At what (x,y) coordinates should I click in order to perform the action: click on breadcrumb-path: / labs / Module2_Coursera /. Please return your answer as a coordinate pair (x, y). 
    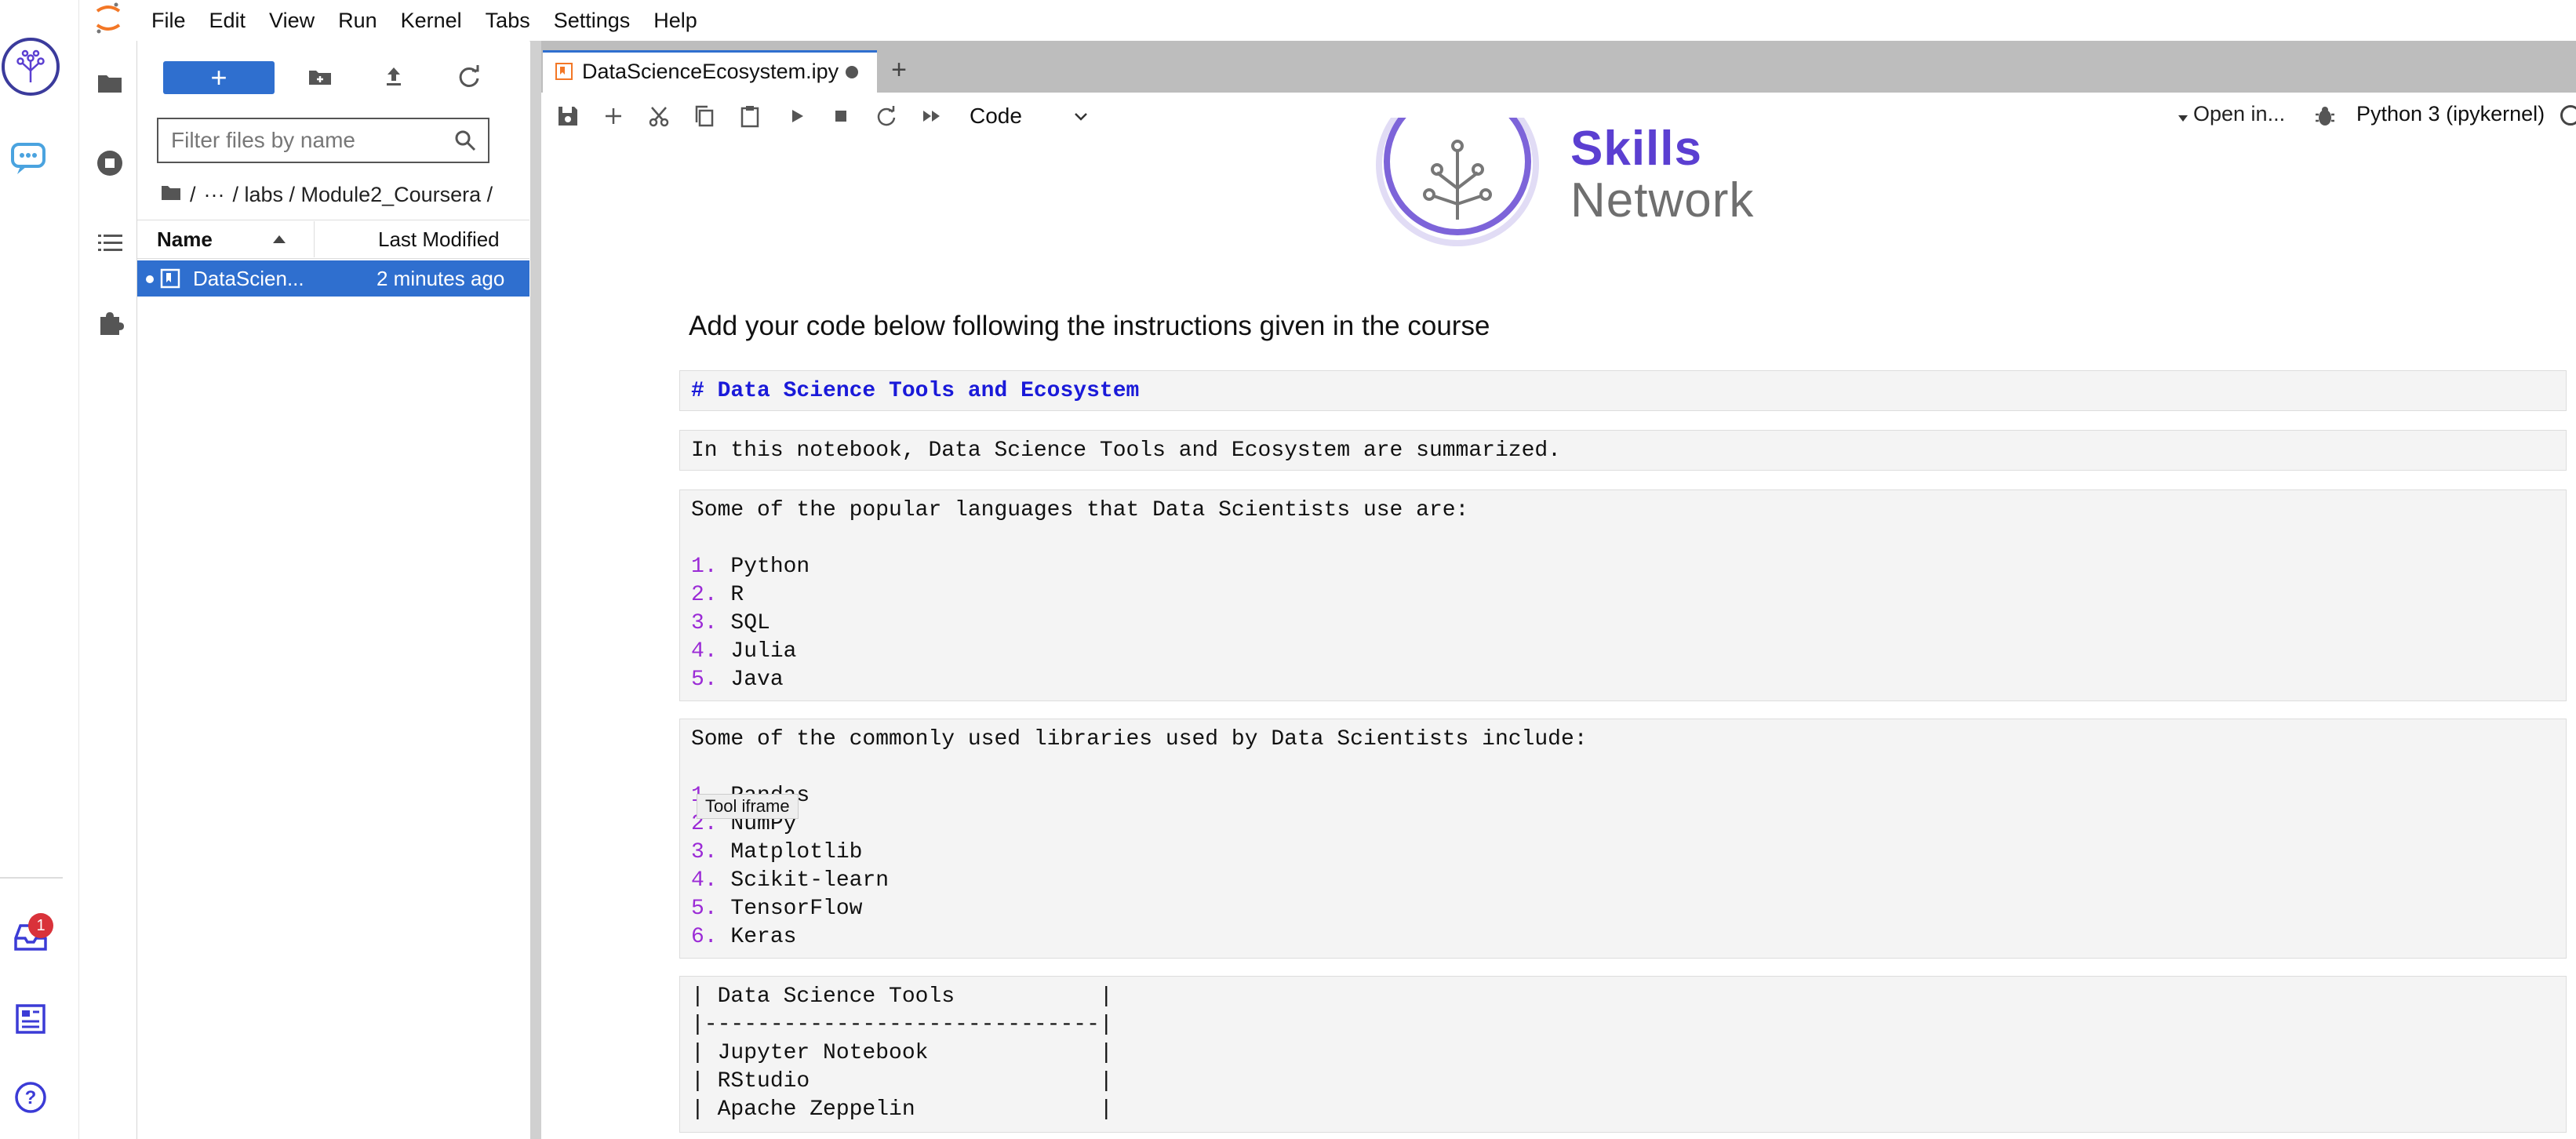
    Looking at the image, I should click on (363, 195).